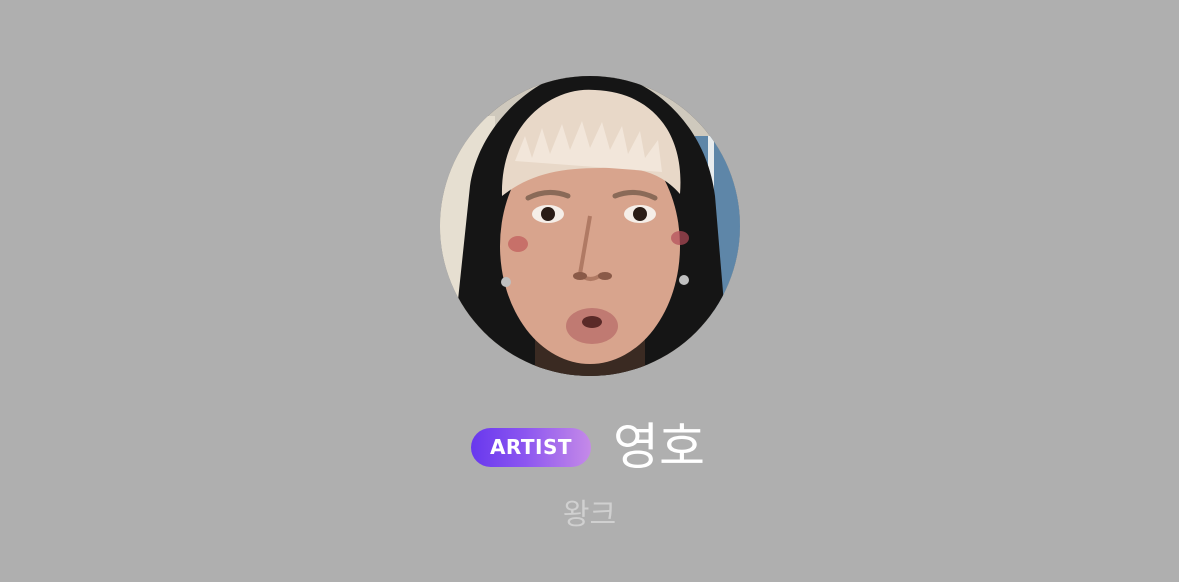 This screenshot has height=582, width=1179. I want to click on artist-avatar, so click(590, 226).